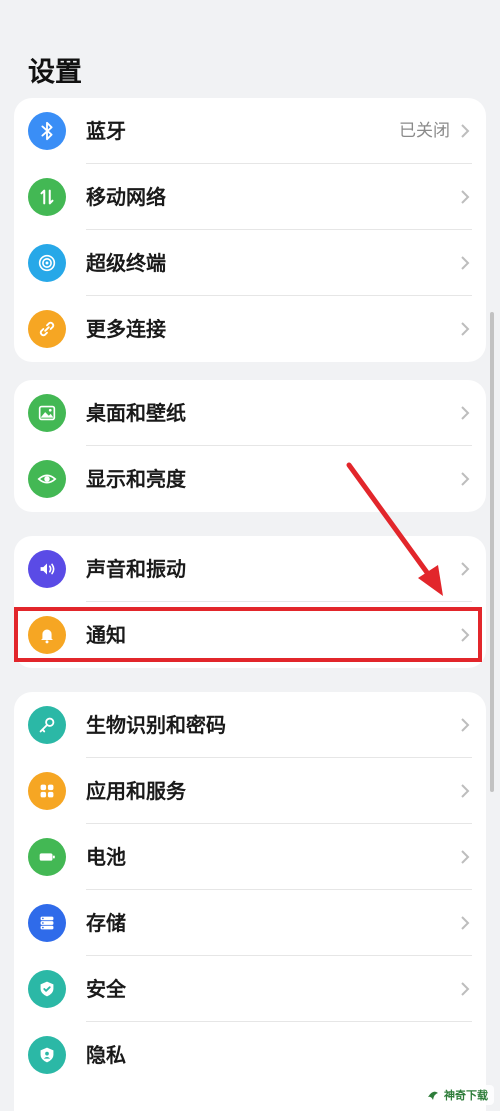  What do you see at coordinates (126, 197) in the screenshot?
I see `settings-item-label: 移动网络` at bounding box center [126, 197].